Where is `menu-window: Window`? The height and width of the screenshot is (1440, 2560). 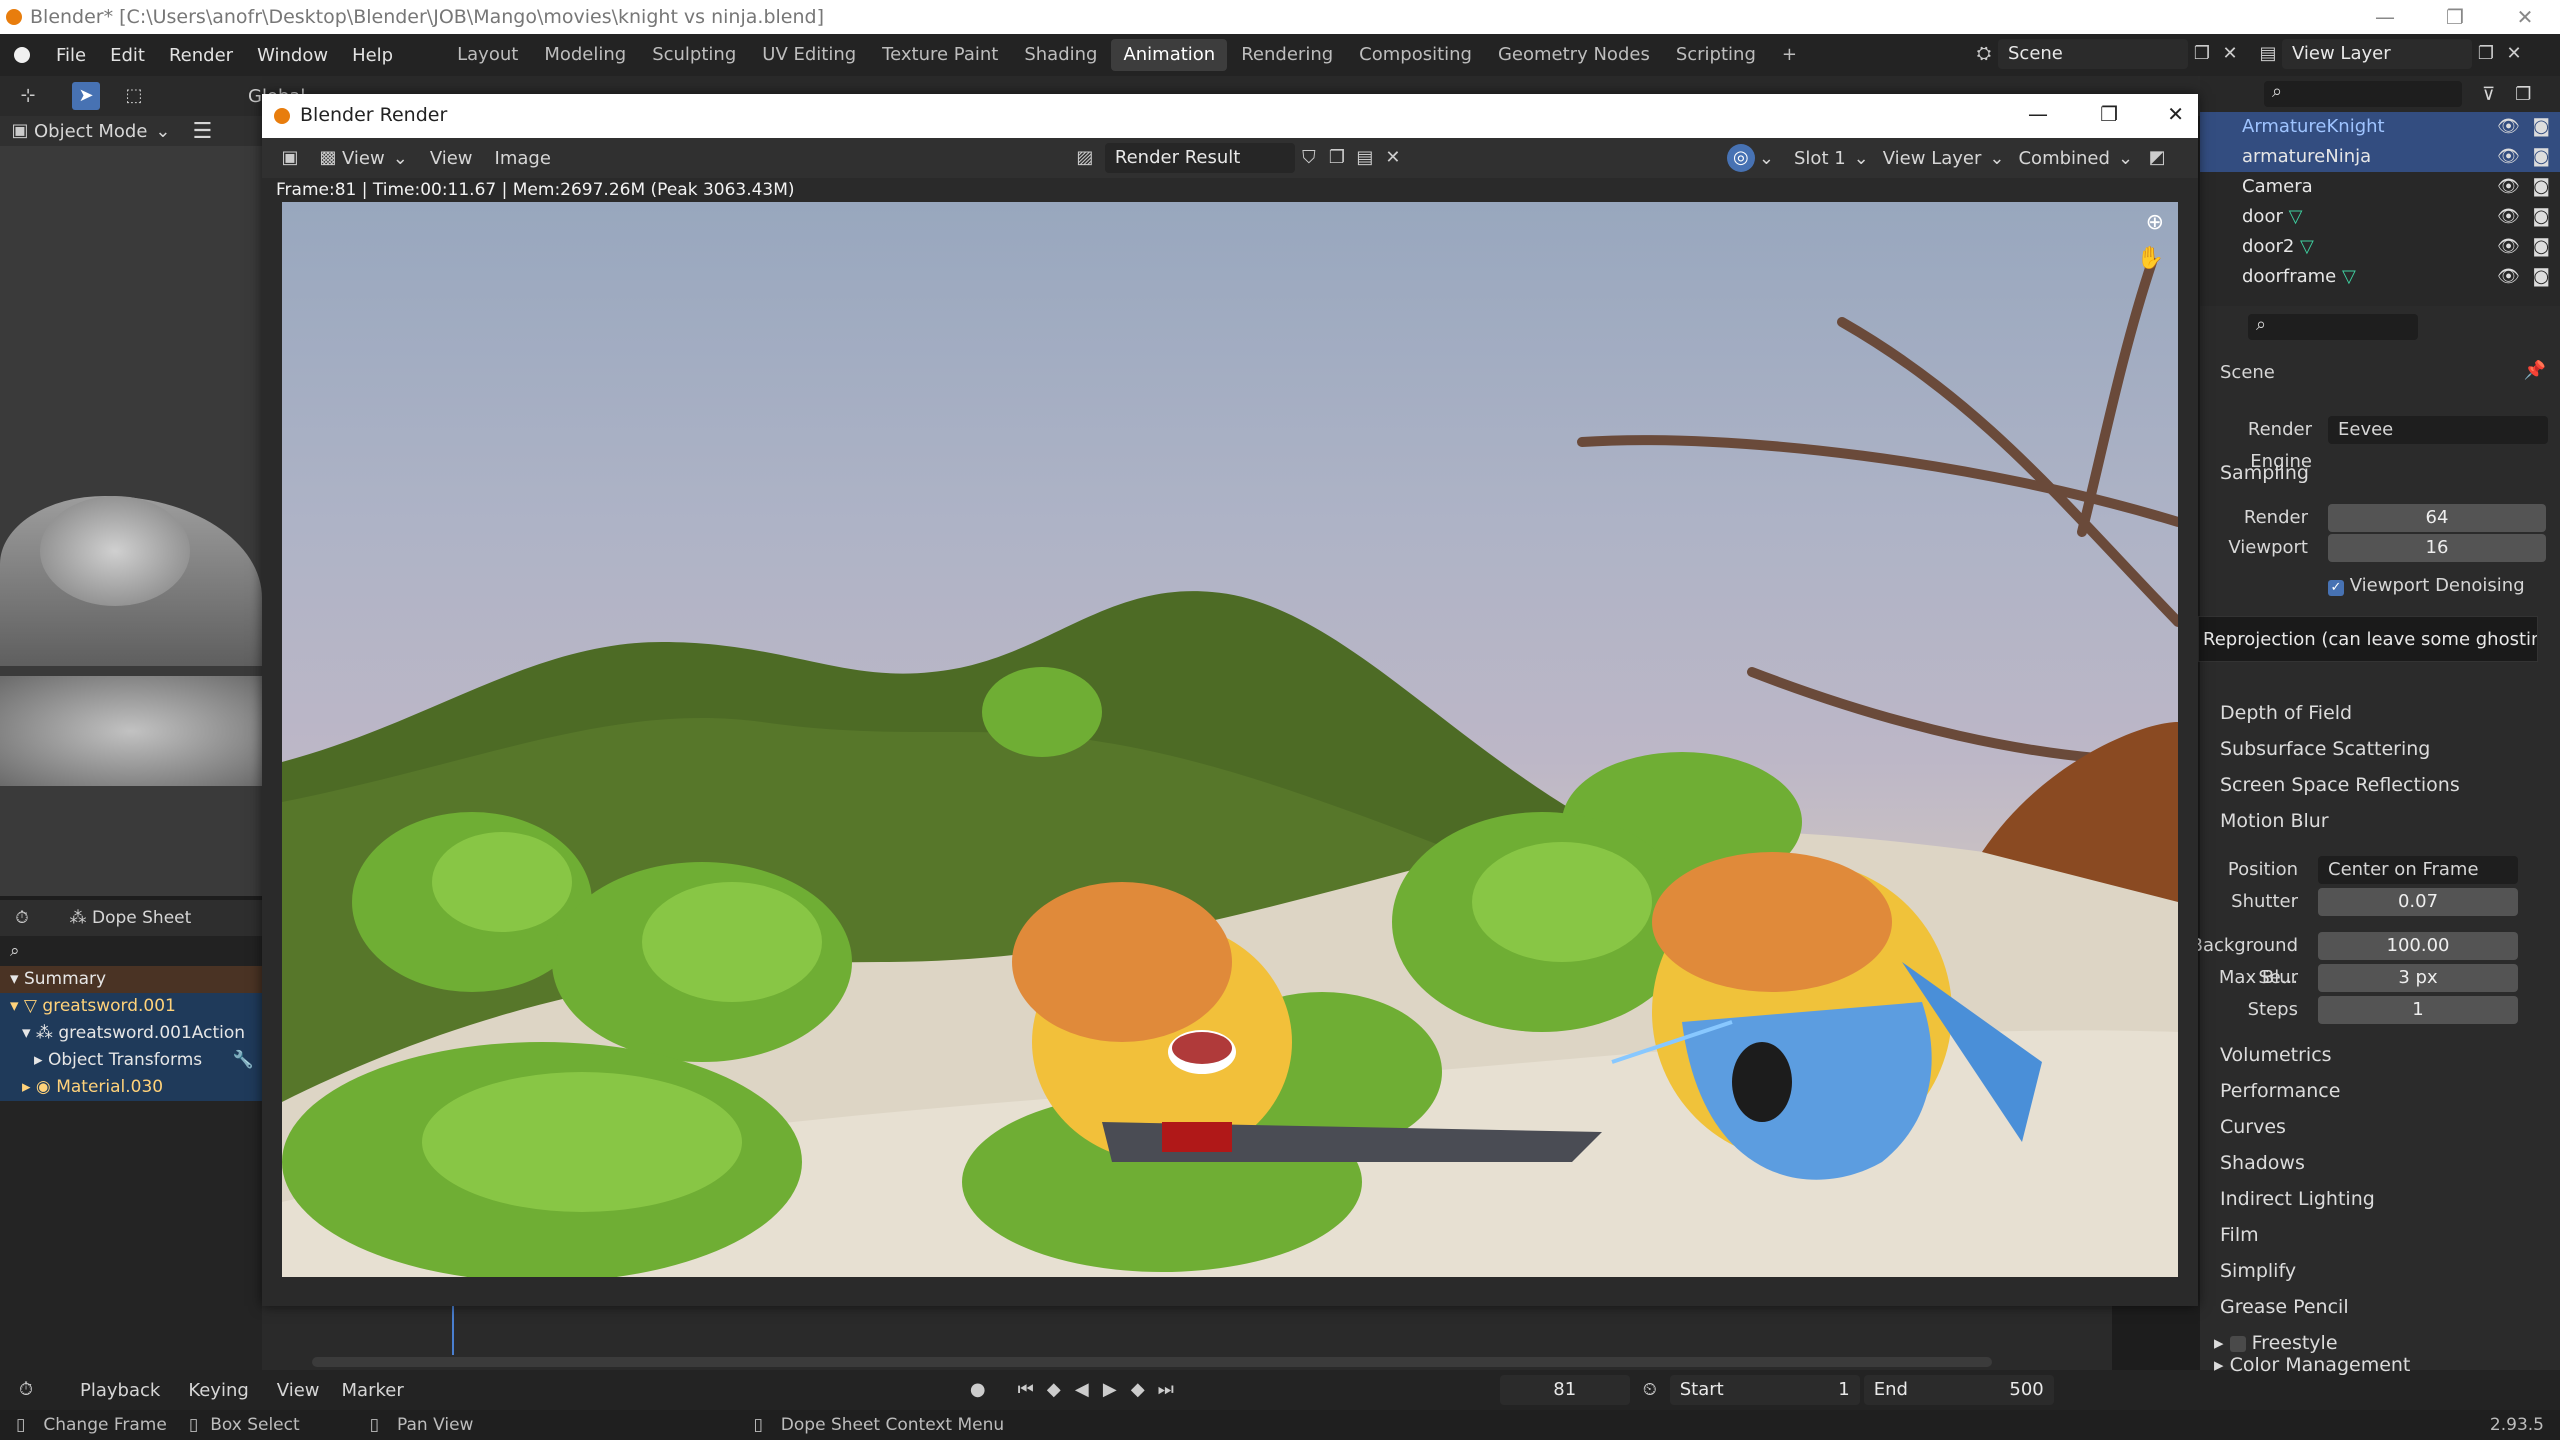 menu-window: Window is located at coordinates (292, 55).